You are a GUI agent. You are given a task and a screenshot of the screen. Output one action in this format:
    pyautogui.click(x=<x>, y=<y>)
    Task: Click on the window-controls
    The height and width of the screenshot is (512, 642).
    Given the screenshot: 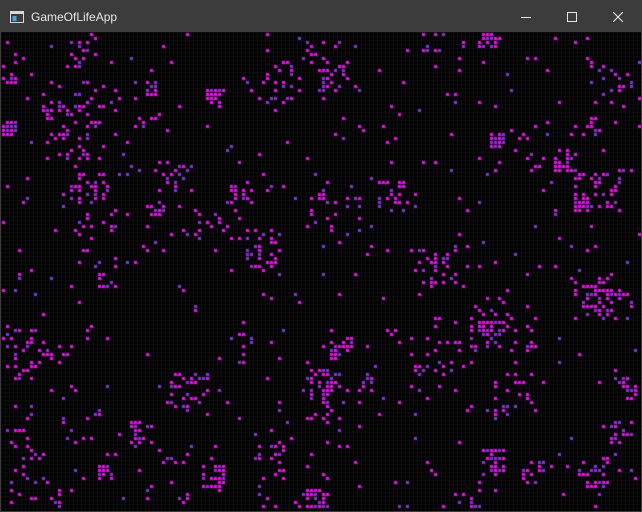 What is the action you would take?
    pyautogui.click(x=572, y=16)
    